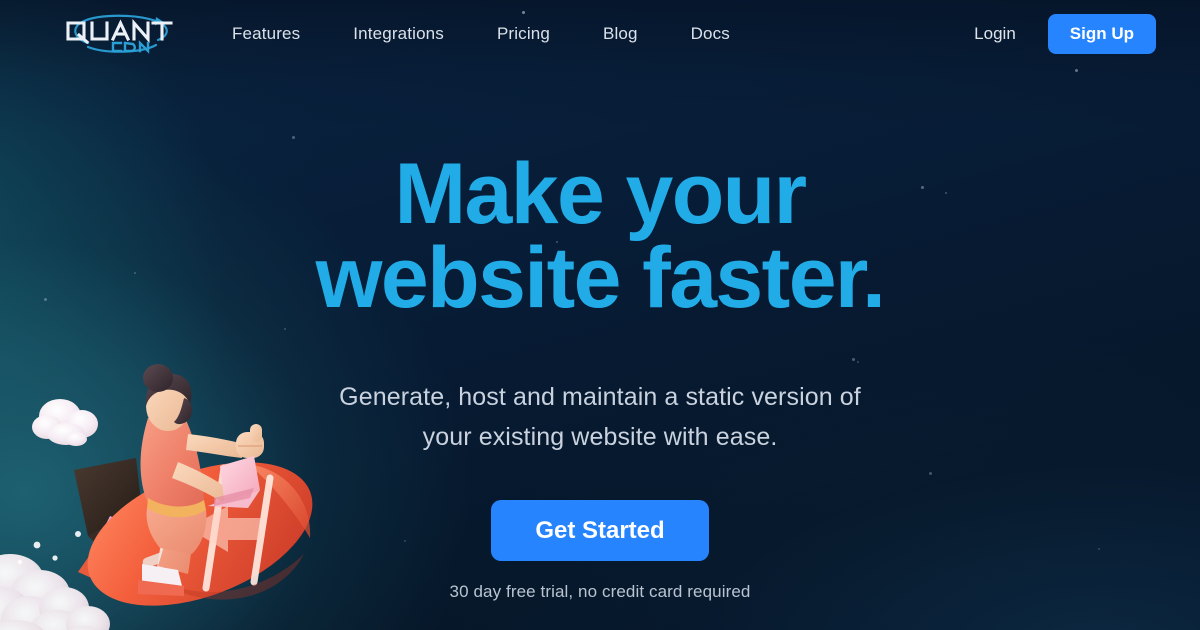 The image size is (1200, 630). What do you see at coordinates (710, 34) in the screenshot?
I see `nav-link-docs: Docs` at bounding box center [710, 34].